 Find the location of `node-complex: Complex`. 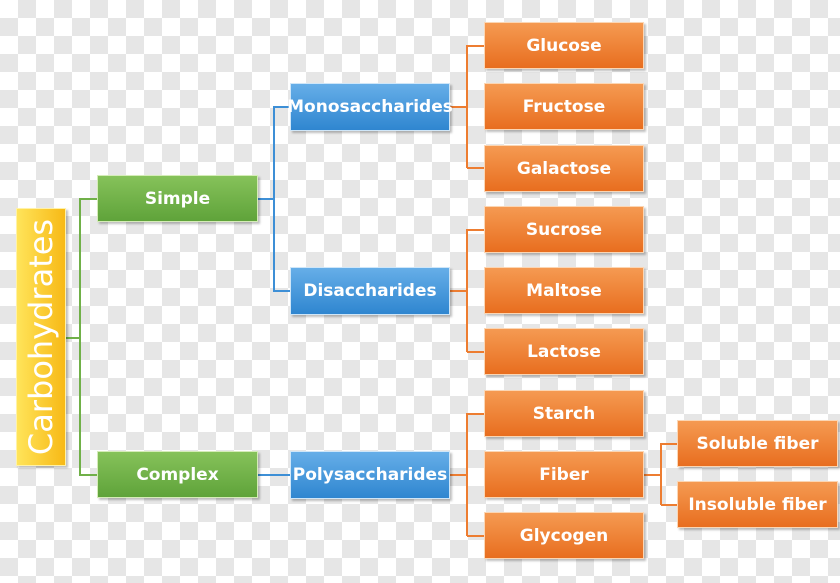

node-complex: Complex is located at coordinates (177, 474).